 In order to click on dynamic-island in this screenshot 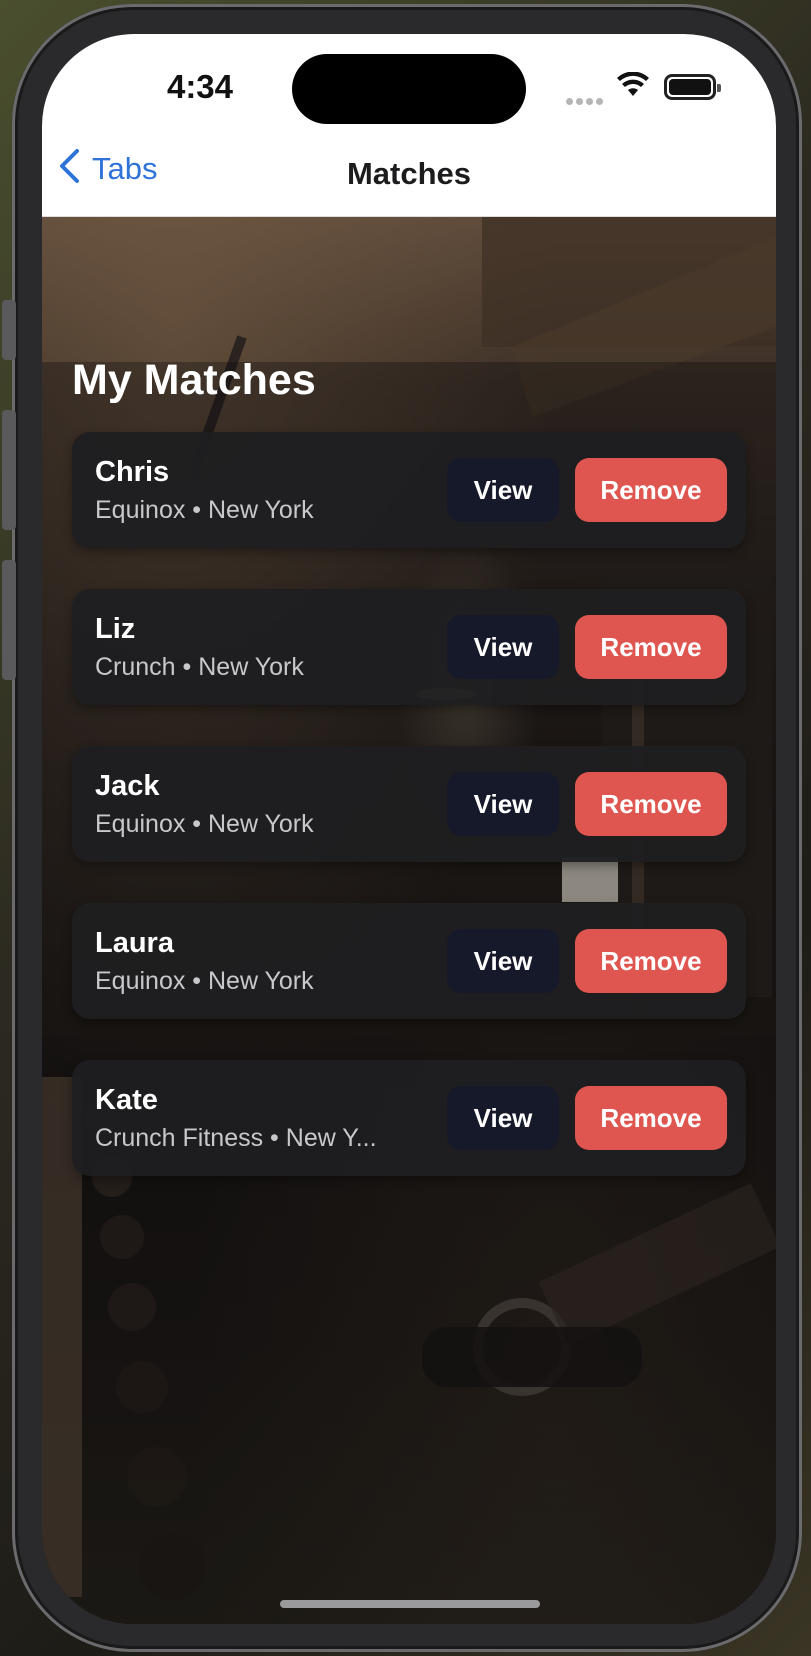, I will do `click(409, 89)`.